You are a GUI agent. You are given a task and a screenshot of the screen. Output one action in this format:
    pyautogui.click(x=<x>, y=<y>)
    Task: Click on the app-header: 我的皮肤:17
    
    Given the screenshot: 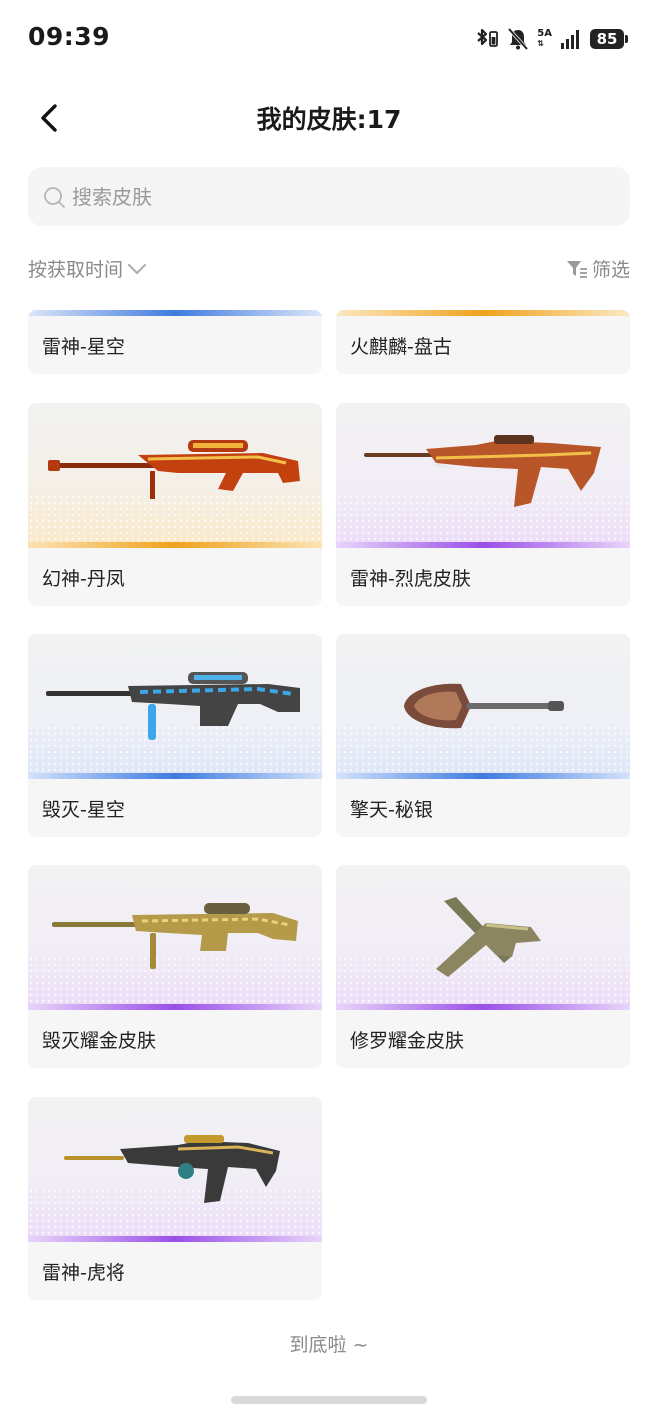 What is the action you would take?
    pyautogui.click(x=329, y=118)
    